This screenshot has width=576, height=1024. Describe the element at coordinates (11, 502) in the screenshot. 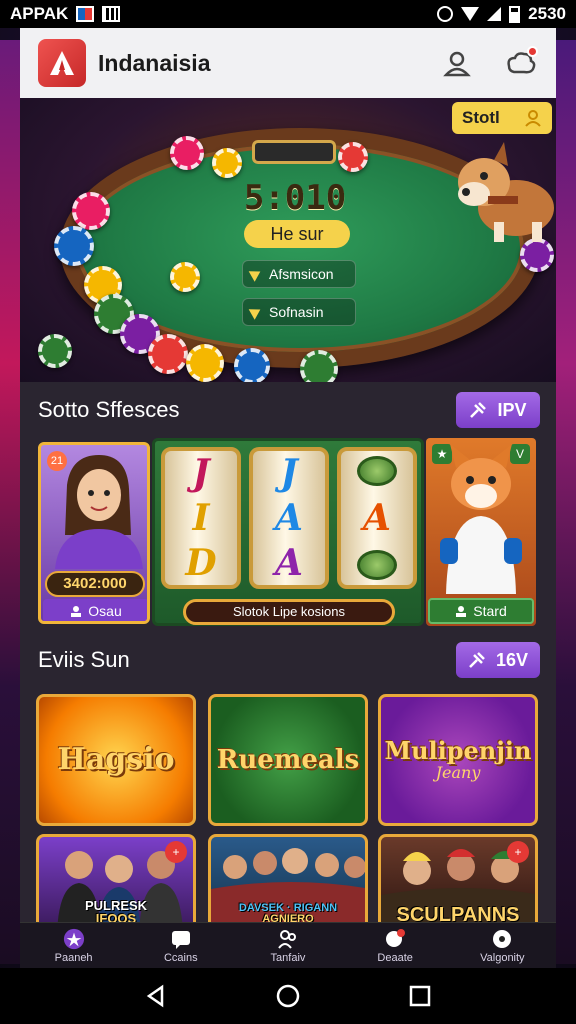

I see `backdrop-left` at that location.